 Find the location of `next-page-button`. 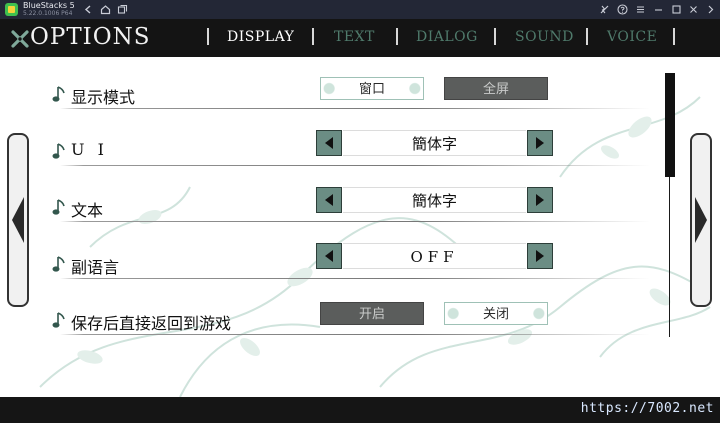

next-page-button is located at coordinates (701, 220).